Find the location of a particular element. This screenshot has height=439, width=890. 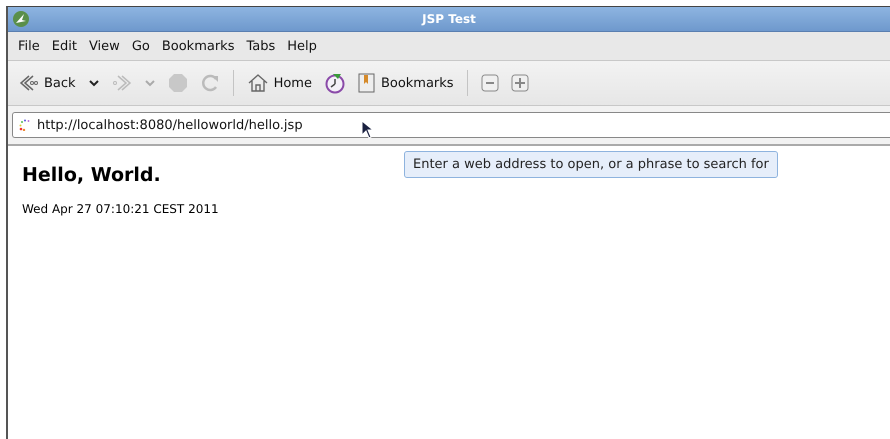

menu-item: Help is located at coordinates (302, 46).